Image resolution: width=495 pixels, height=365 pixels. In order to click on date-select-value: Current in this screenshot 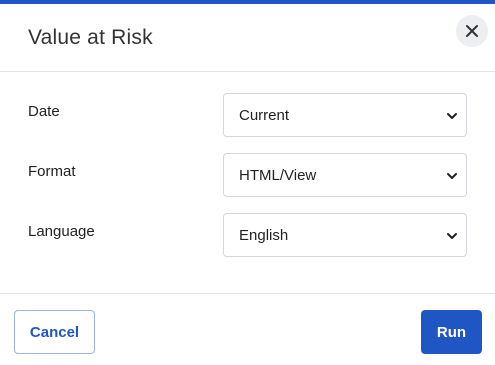, I will do `click(264, 115)`.